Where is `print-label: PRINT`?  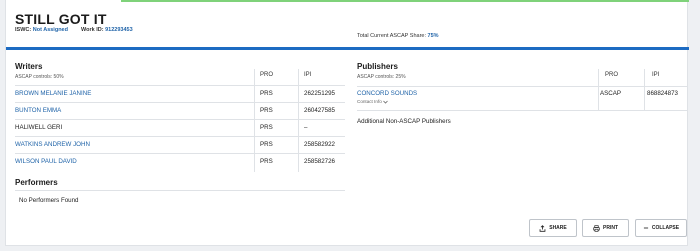
print-label: PRINT is located at coordinates (610, 228).